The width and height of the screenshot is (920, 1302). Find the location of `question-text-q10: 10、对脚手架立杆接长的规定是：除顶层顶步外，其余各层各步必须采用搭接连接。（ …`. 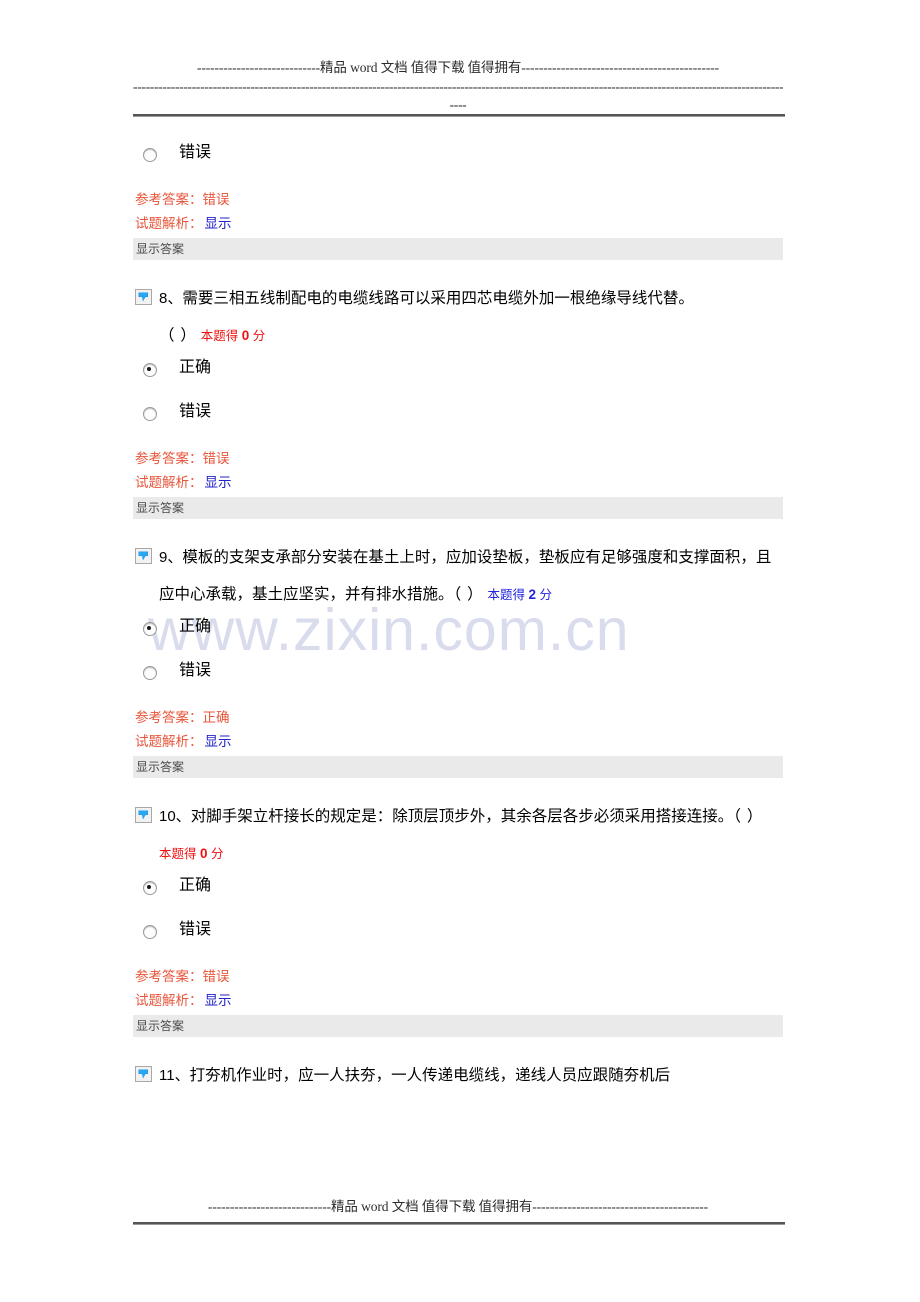

question-text-q10: 10、对脚手架立杆接长的规定是：除顶层顶步外，其余各层各步必须采用搭接连接。（ … is located at coordinates (459, 835).